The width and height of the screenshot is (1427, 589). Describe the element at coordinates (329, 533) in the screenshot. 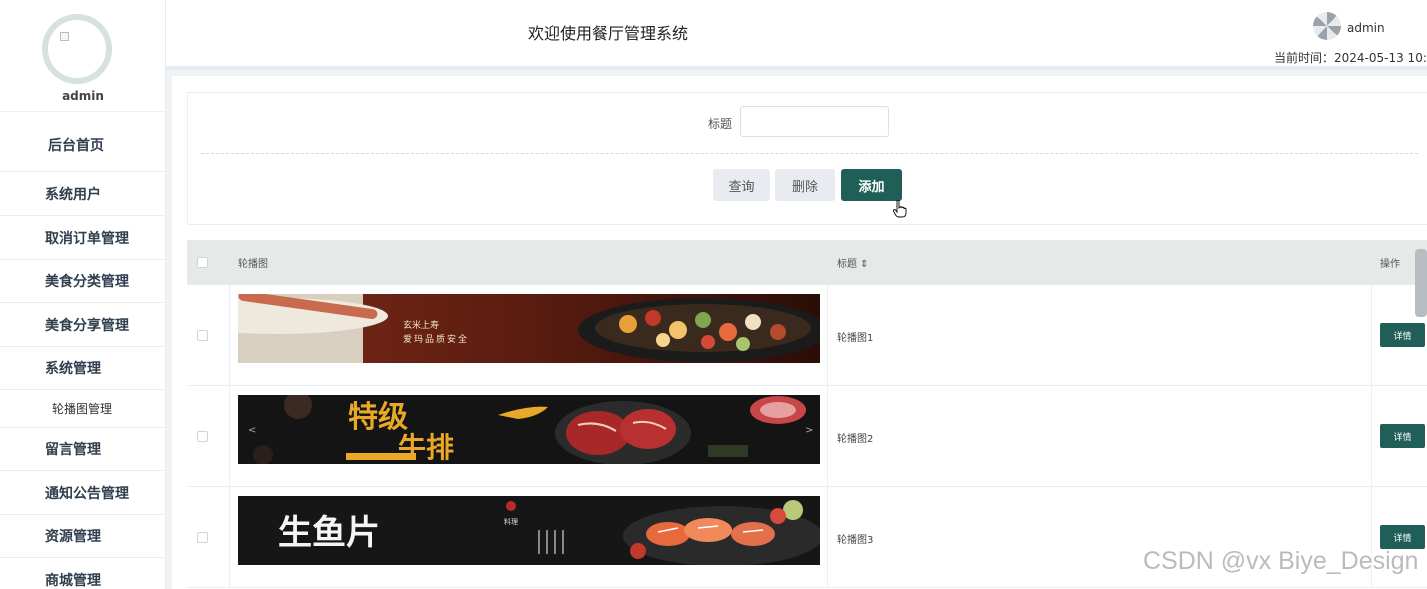

I see `banner-text-1: 生鱼片` at that location.